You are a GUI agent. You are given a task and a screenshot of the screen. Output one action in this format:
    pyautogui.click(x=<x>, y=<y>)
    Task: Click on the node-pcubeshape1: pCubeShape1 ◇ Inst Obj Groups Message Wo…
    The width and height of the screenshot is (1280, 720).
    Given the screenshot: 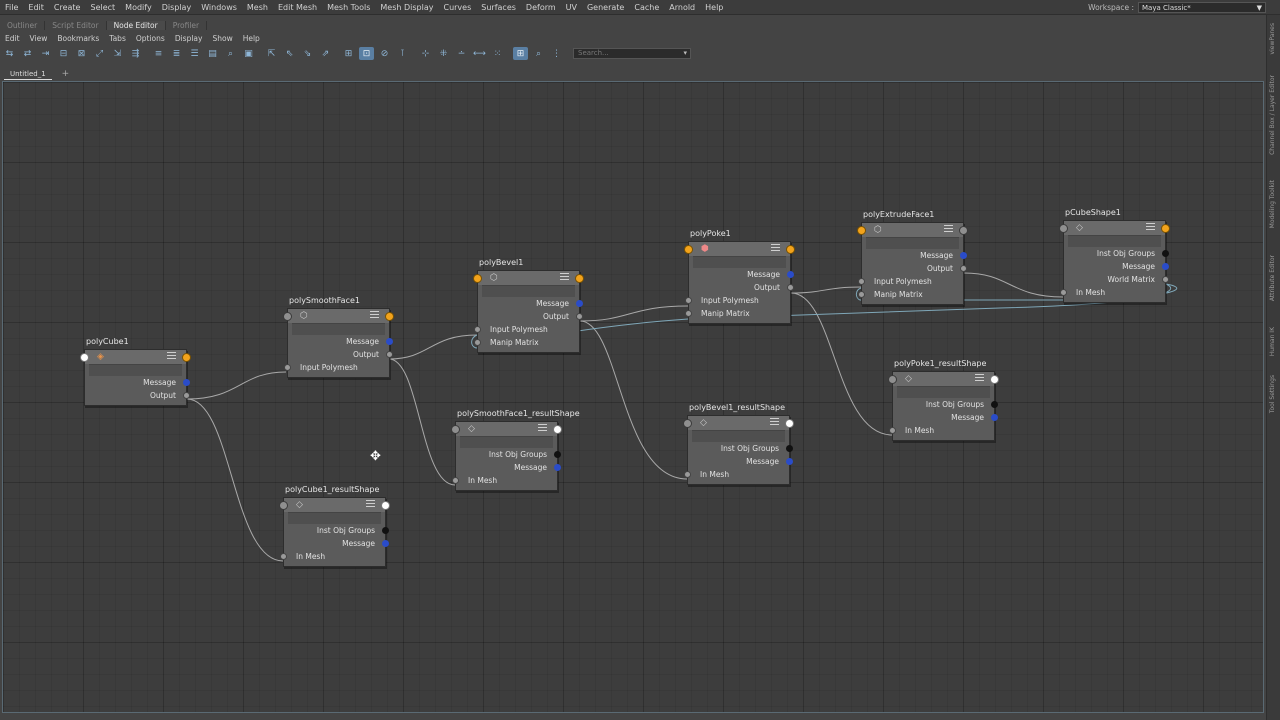 What is the action you would take?
    pyautogui.click(x=1114, y=255)
    